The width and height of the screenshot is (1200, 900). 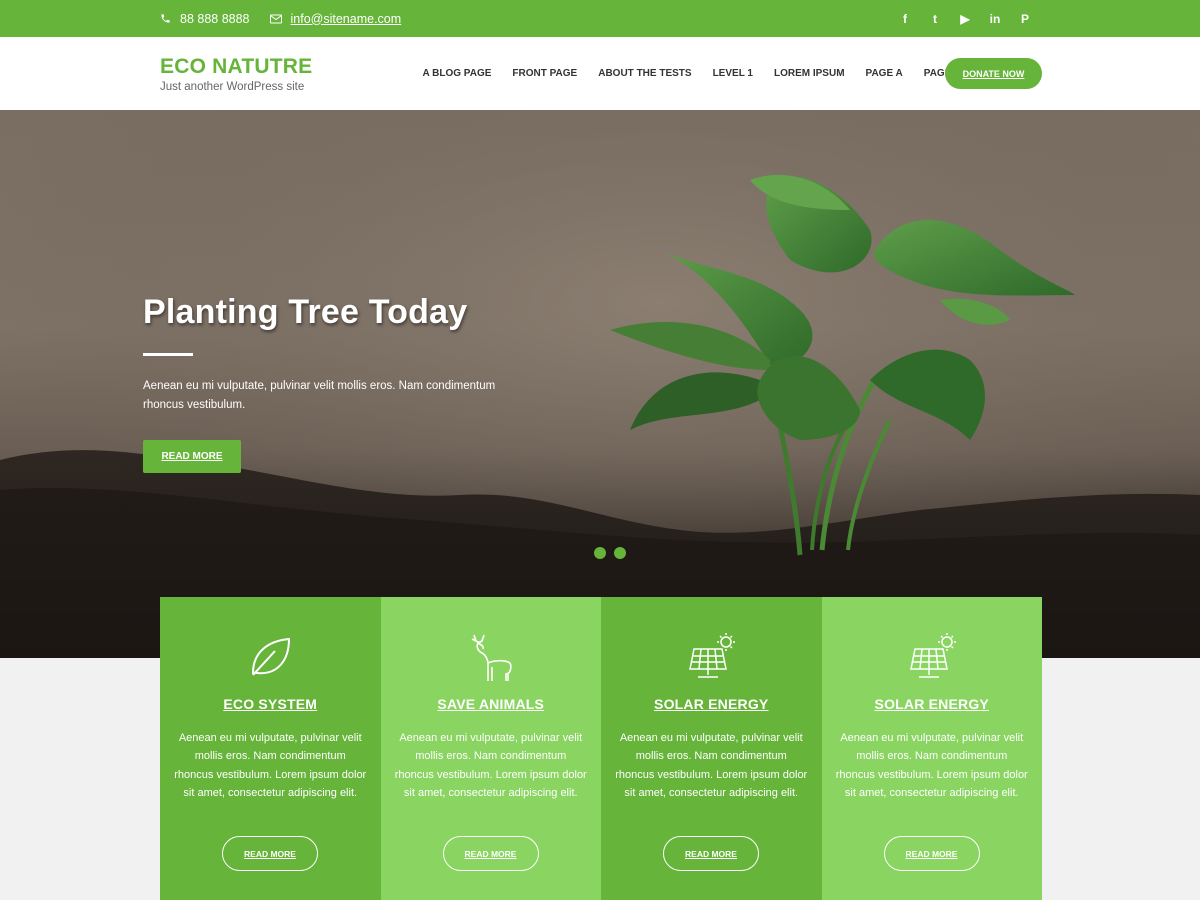 I want to click on phone-item: 88 888 8888, so click(x=205, y=19).